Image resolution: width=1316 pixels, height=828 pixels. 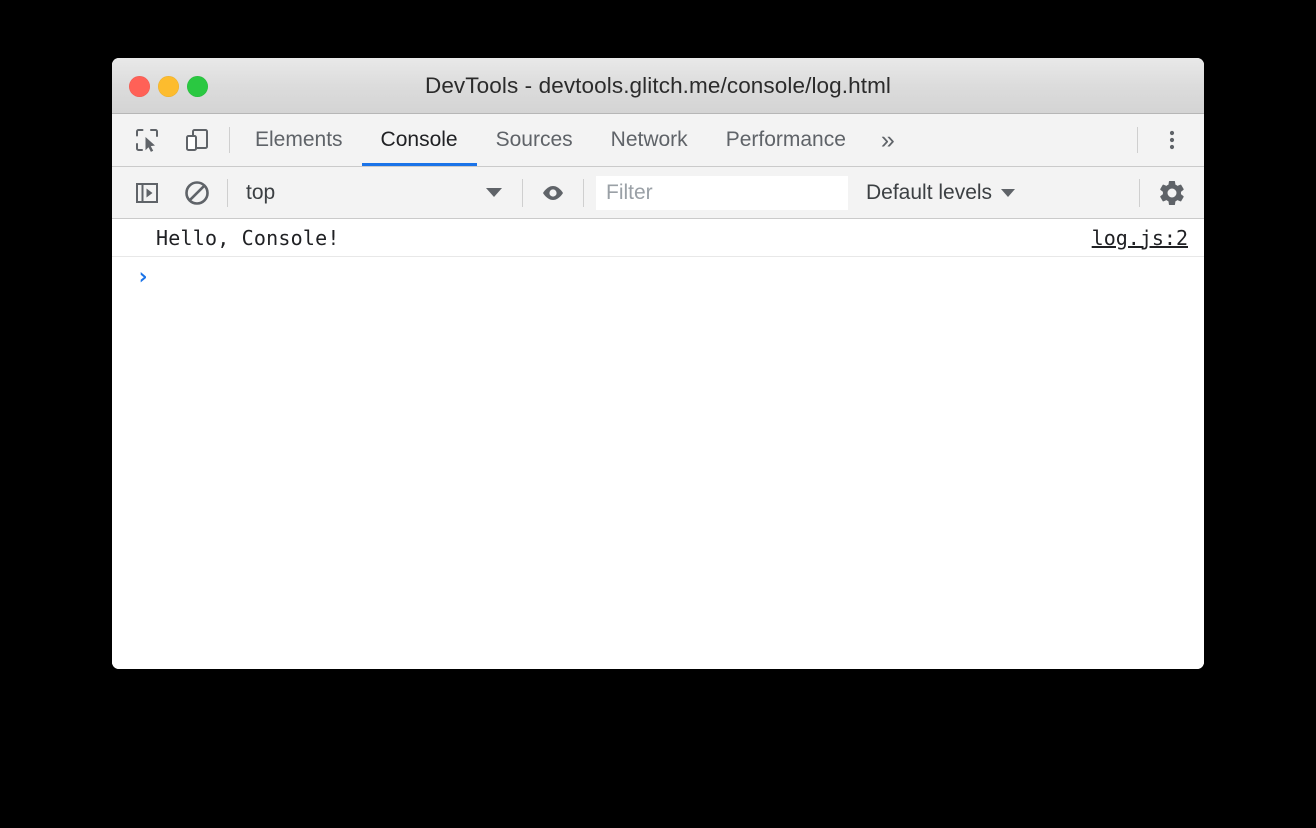 I want to click on console-message-source-link: log.js:2, so click(x=1140, y=238).